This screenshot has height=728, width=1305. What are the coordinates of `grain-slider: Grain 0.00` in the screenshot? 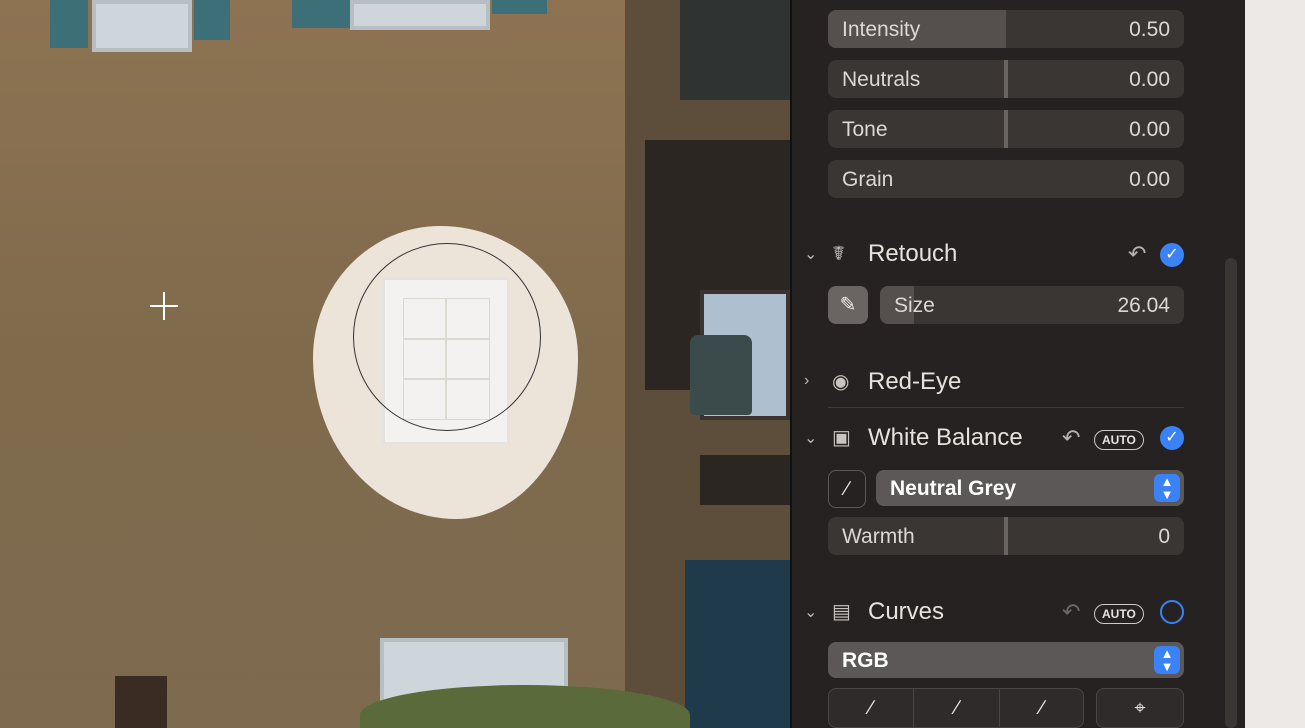 It's located at (1006, 179).